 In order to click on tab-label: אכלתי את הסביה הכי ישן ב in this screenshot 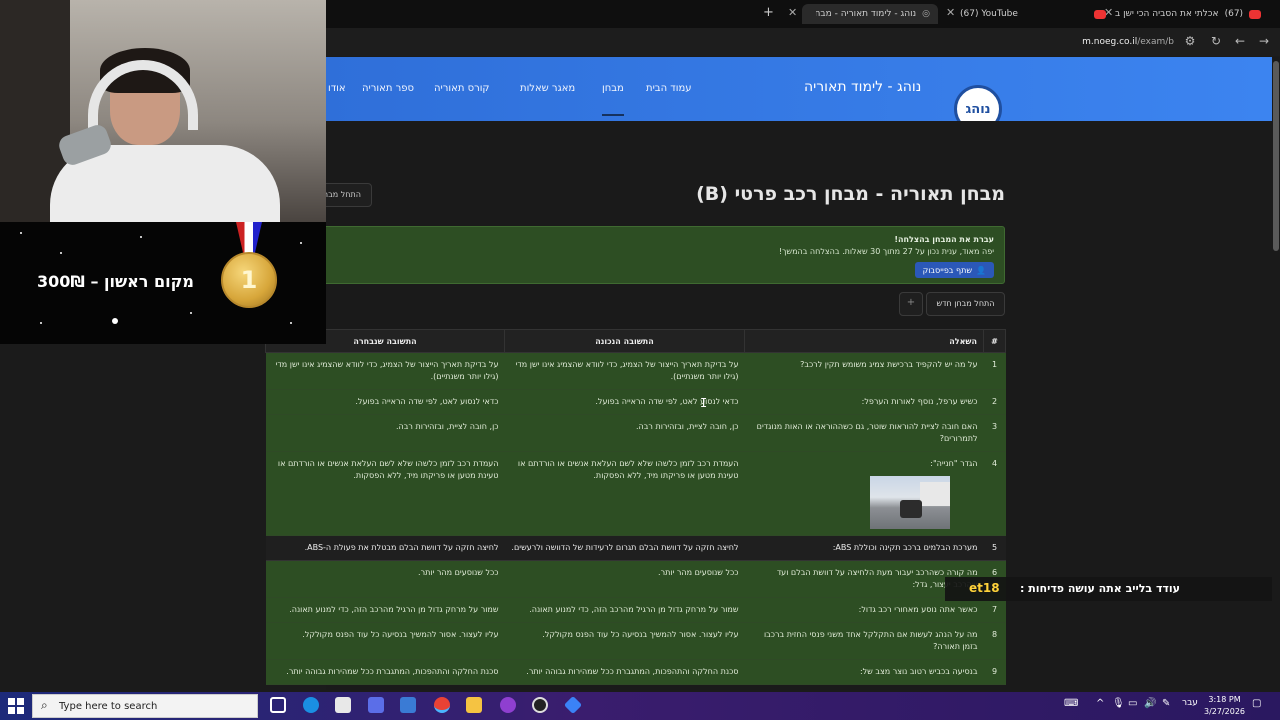, I will do `click(1167, 14)`.